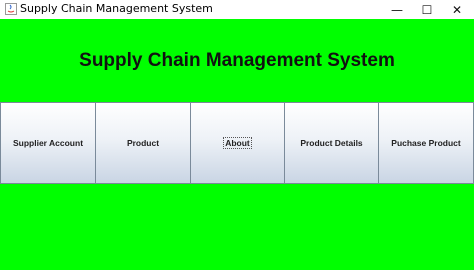 The width and height of the screenshot is (474, 270). Describe the element at coordinates (11, 9) in the screenshot. I see `java-icon` at that location.